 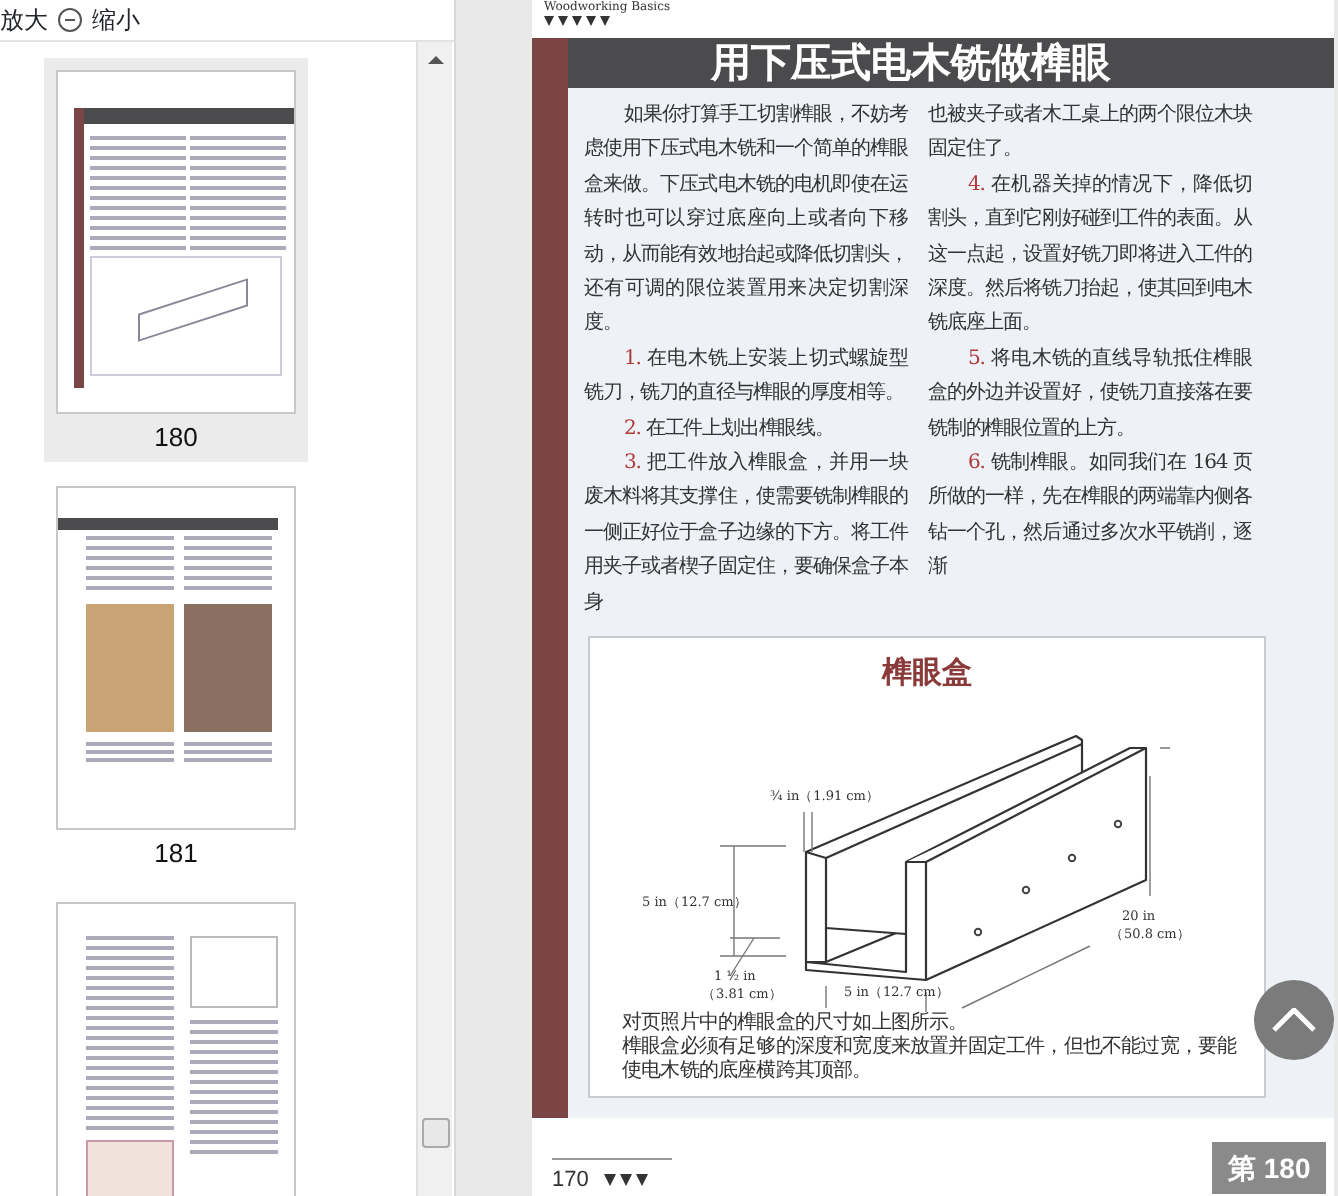 I want to click on page-indicator: 第 180, so click(x=1269, y=1168).